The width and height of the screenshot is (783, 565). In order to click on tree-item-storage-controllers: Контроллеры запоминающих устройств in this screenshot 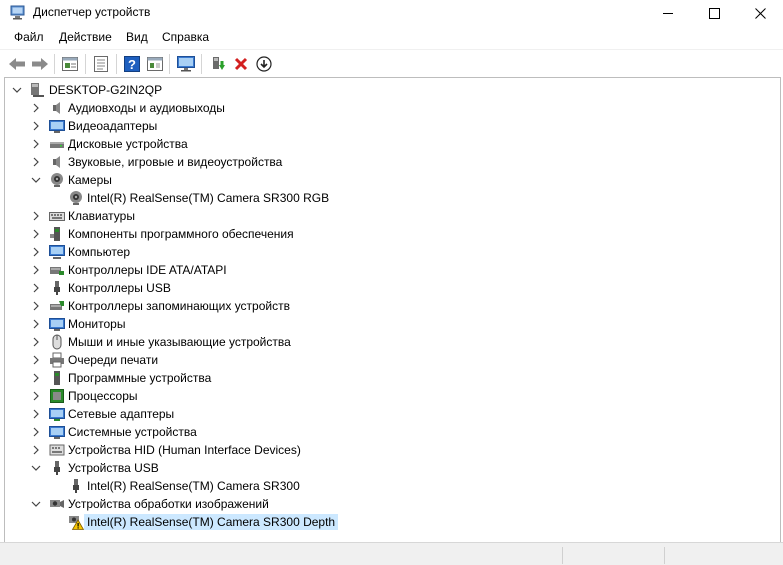, I will do `click(385, 306)`.